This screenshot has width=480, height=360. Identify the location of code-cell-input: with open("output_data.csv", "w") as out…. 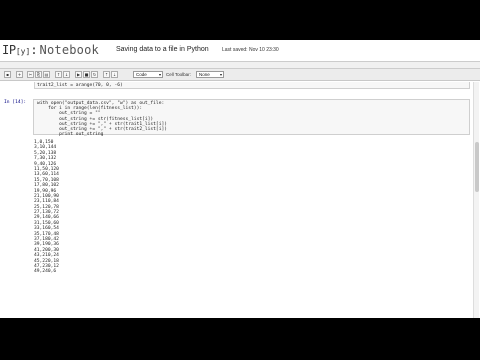
(251, 118).